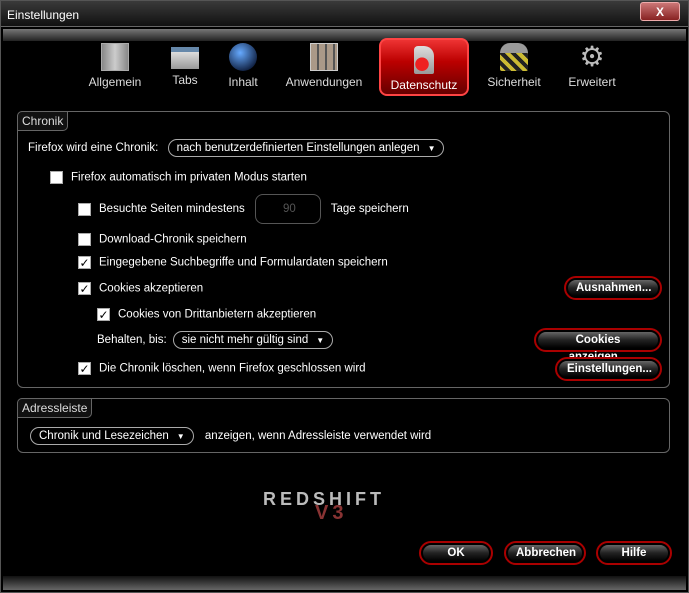  I want to click on tab-label: Tabs, so click(185, 80).